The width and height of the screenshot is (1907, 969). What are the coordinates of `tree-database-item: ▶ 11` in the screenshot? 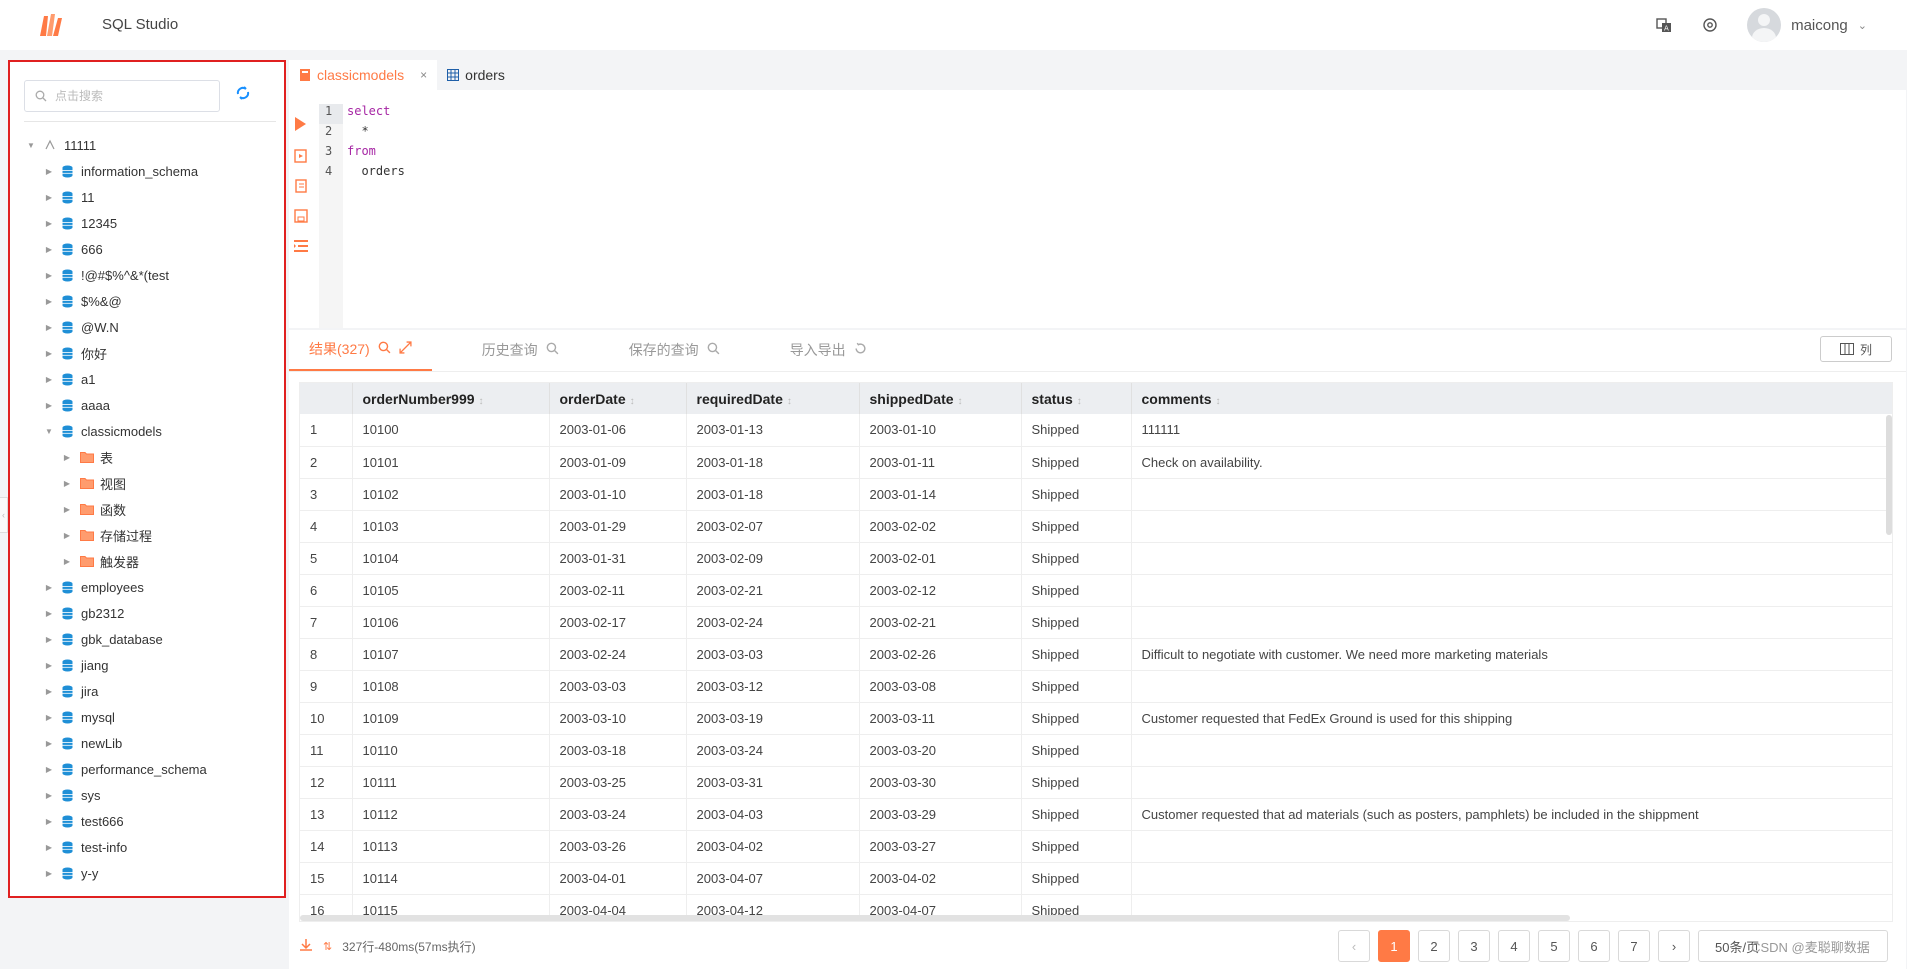 It's located at (147, 197).